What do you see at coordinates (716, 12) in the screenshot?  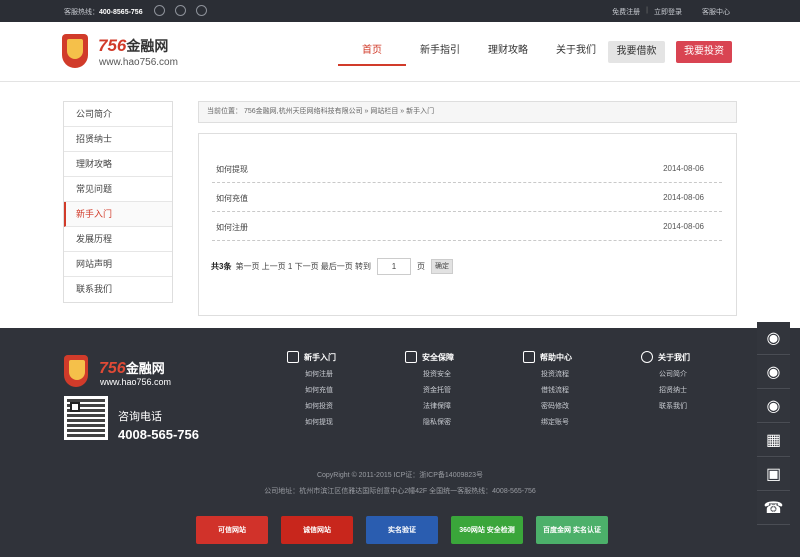 I see `service-center-link: 客服中心` at bounding box center [716, 12].